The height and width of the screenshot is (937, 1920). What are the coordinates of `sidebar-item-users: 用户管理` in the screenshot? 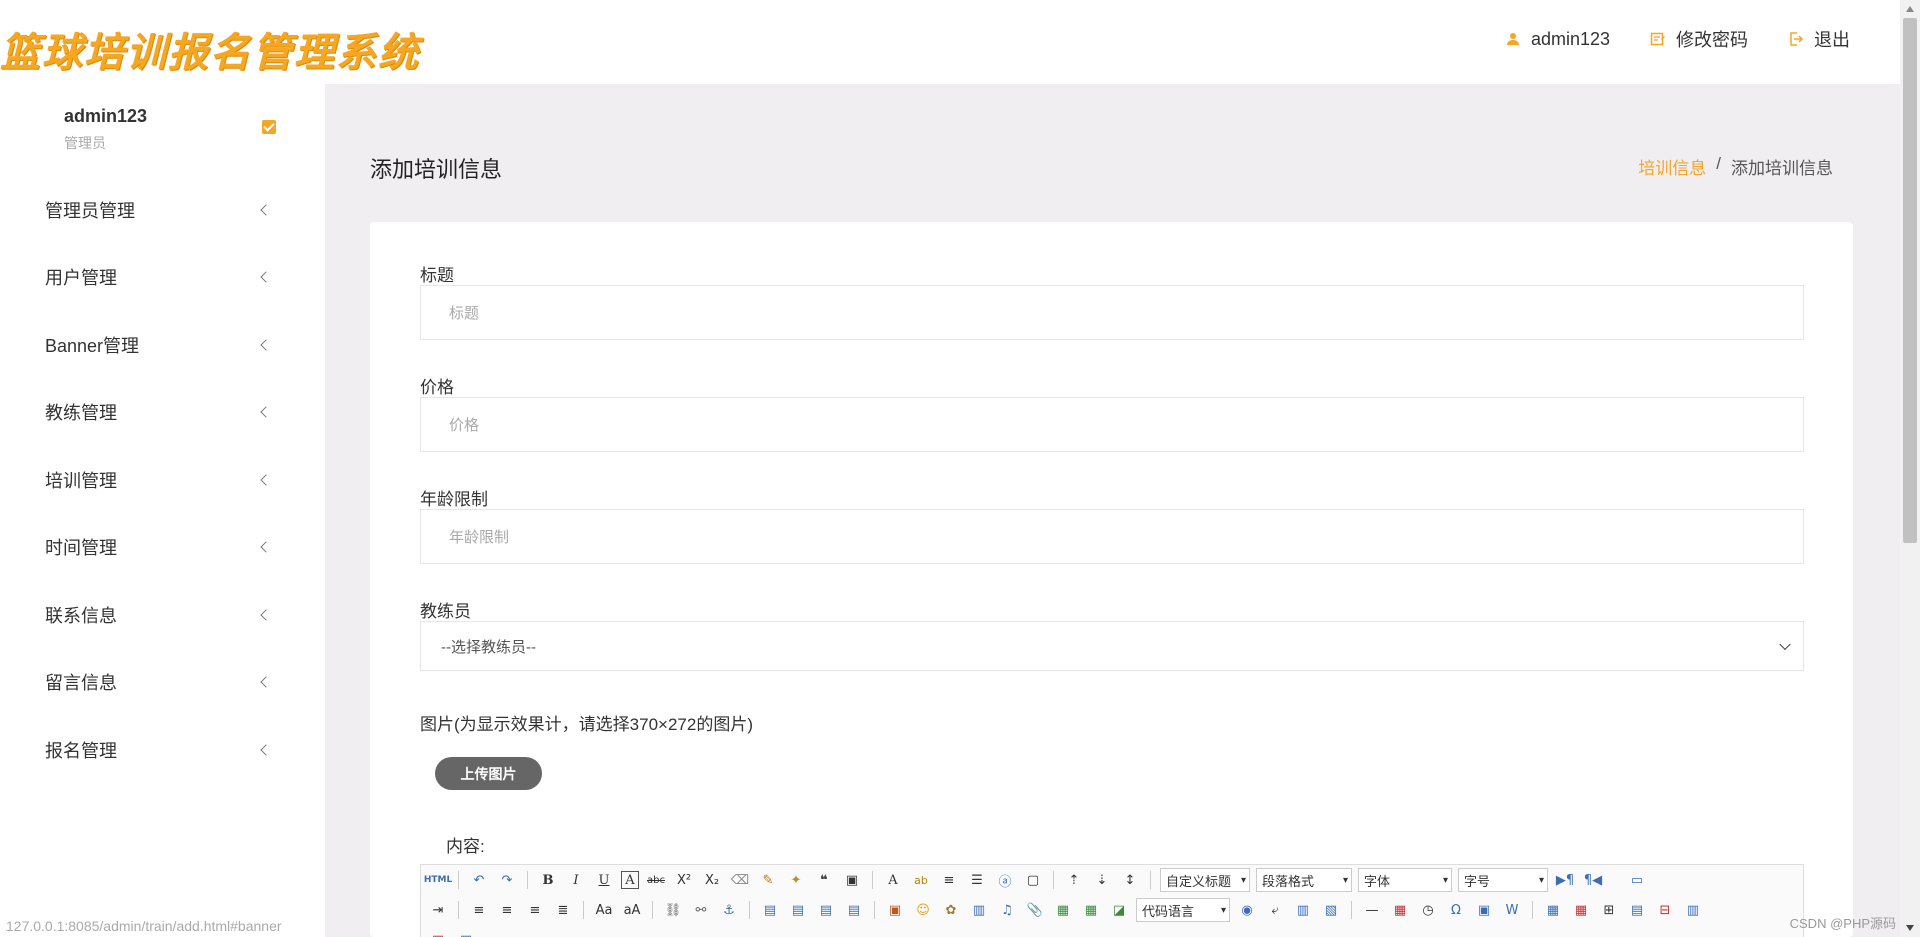 It's located at (162, 278).